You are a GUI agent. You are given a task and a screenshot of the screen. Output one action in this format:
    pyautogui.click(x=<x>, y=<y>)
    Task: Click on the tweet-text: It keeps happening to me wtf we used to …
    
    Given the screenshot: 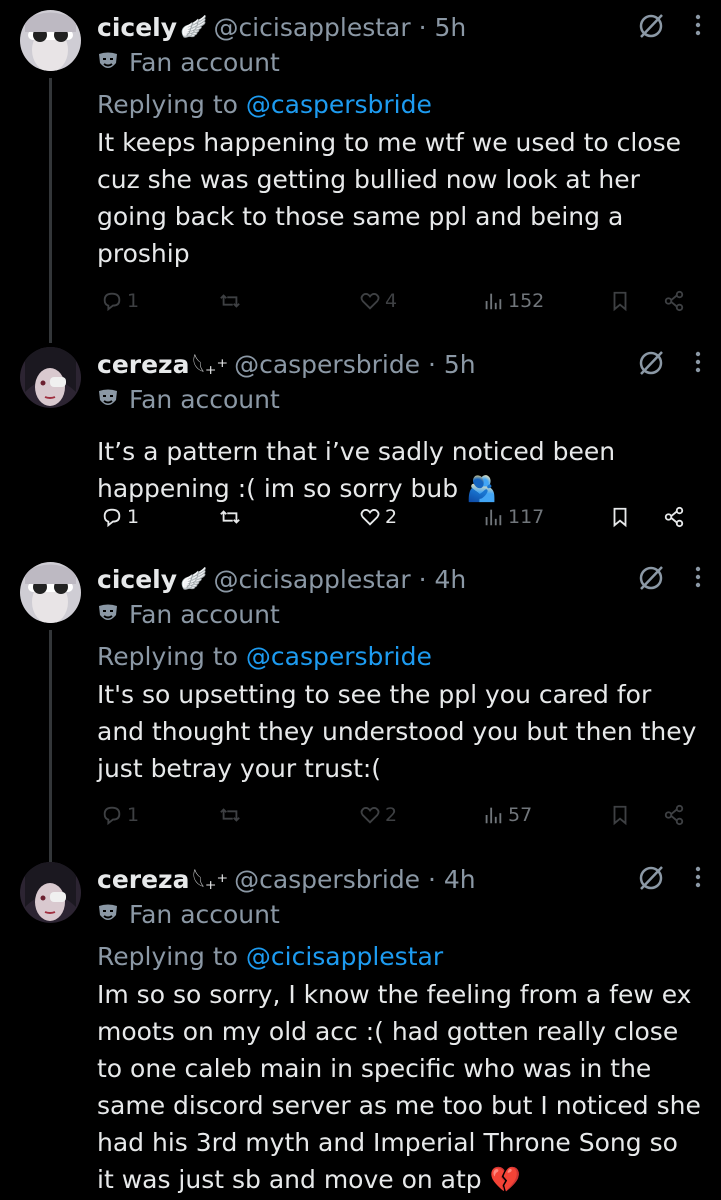 What is the action you would take?
    pyautogui.click(x=393, y=198)
    